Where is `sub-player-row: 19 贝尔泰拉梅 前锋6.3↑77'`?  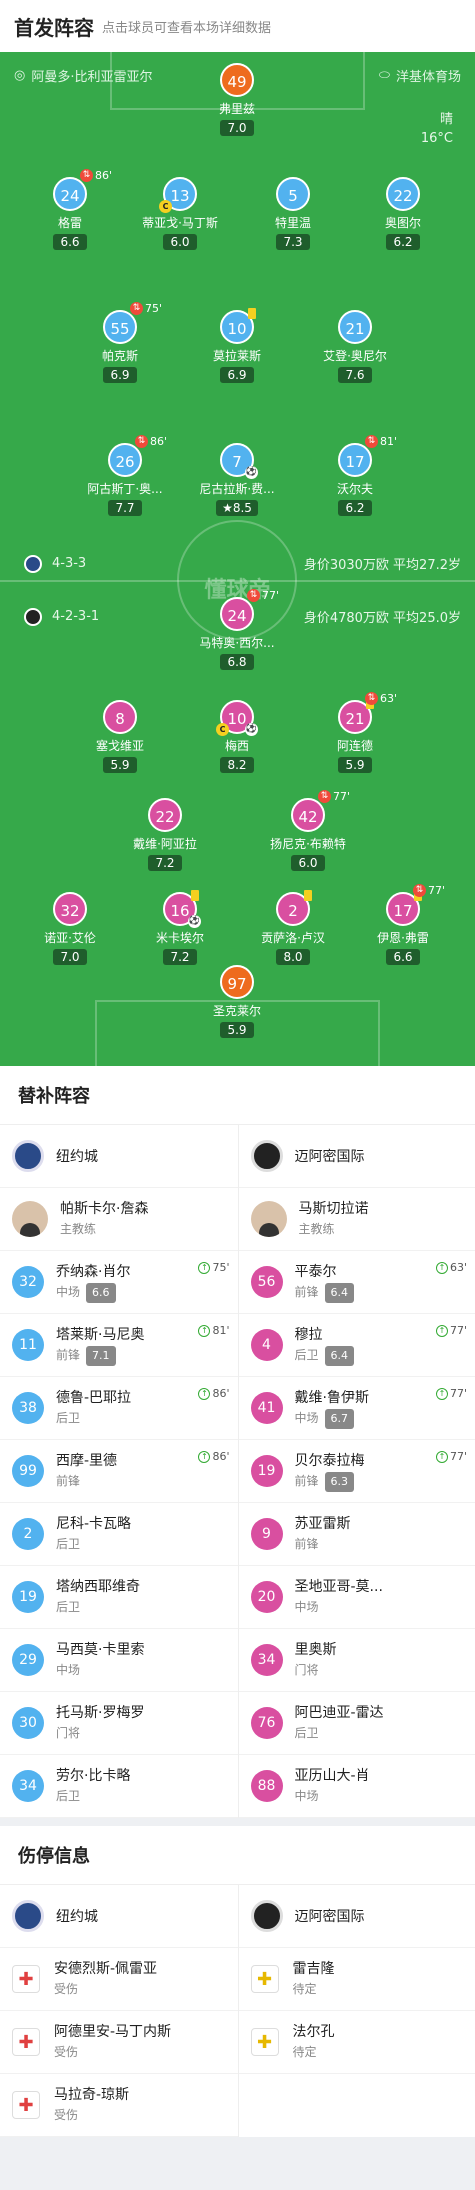 sub-player-row: 19 贝尔泰拉梅 前锋6.3↑77' is located at coordinates (357, 1471).